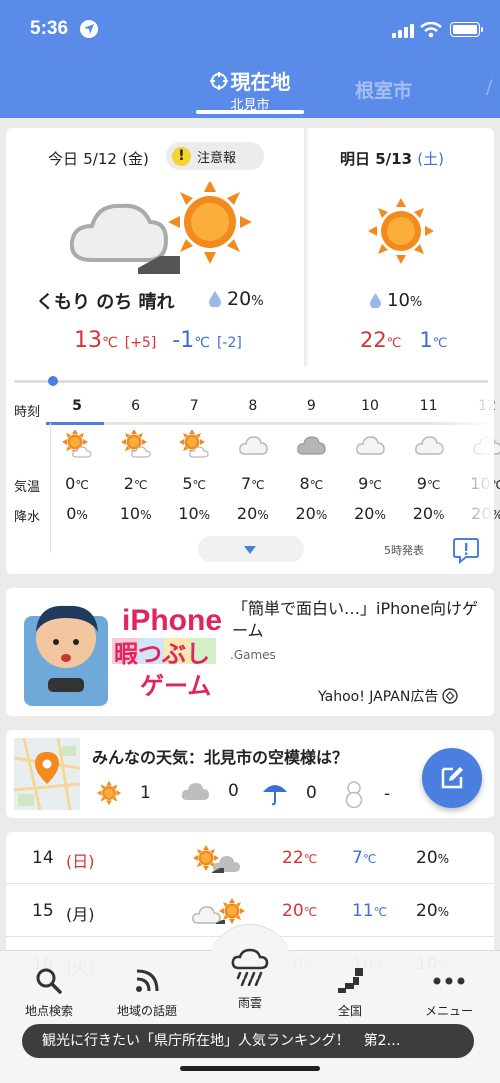 This screenshot has width=500, height=1083. What do you see at coordinates (209, 791) in the screenshot?
I see `vote-cloudy: 0` at bounding box center [209, 791].